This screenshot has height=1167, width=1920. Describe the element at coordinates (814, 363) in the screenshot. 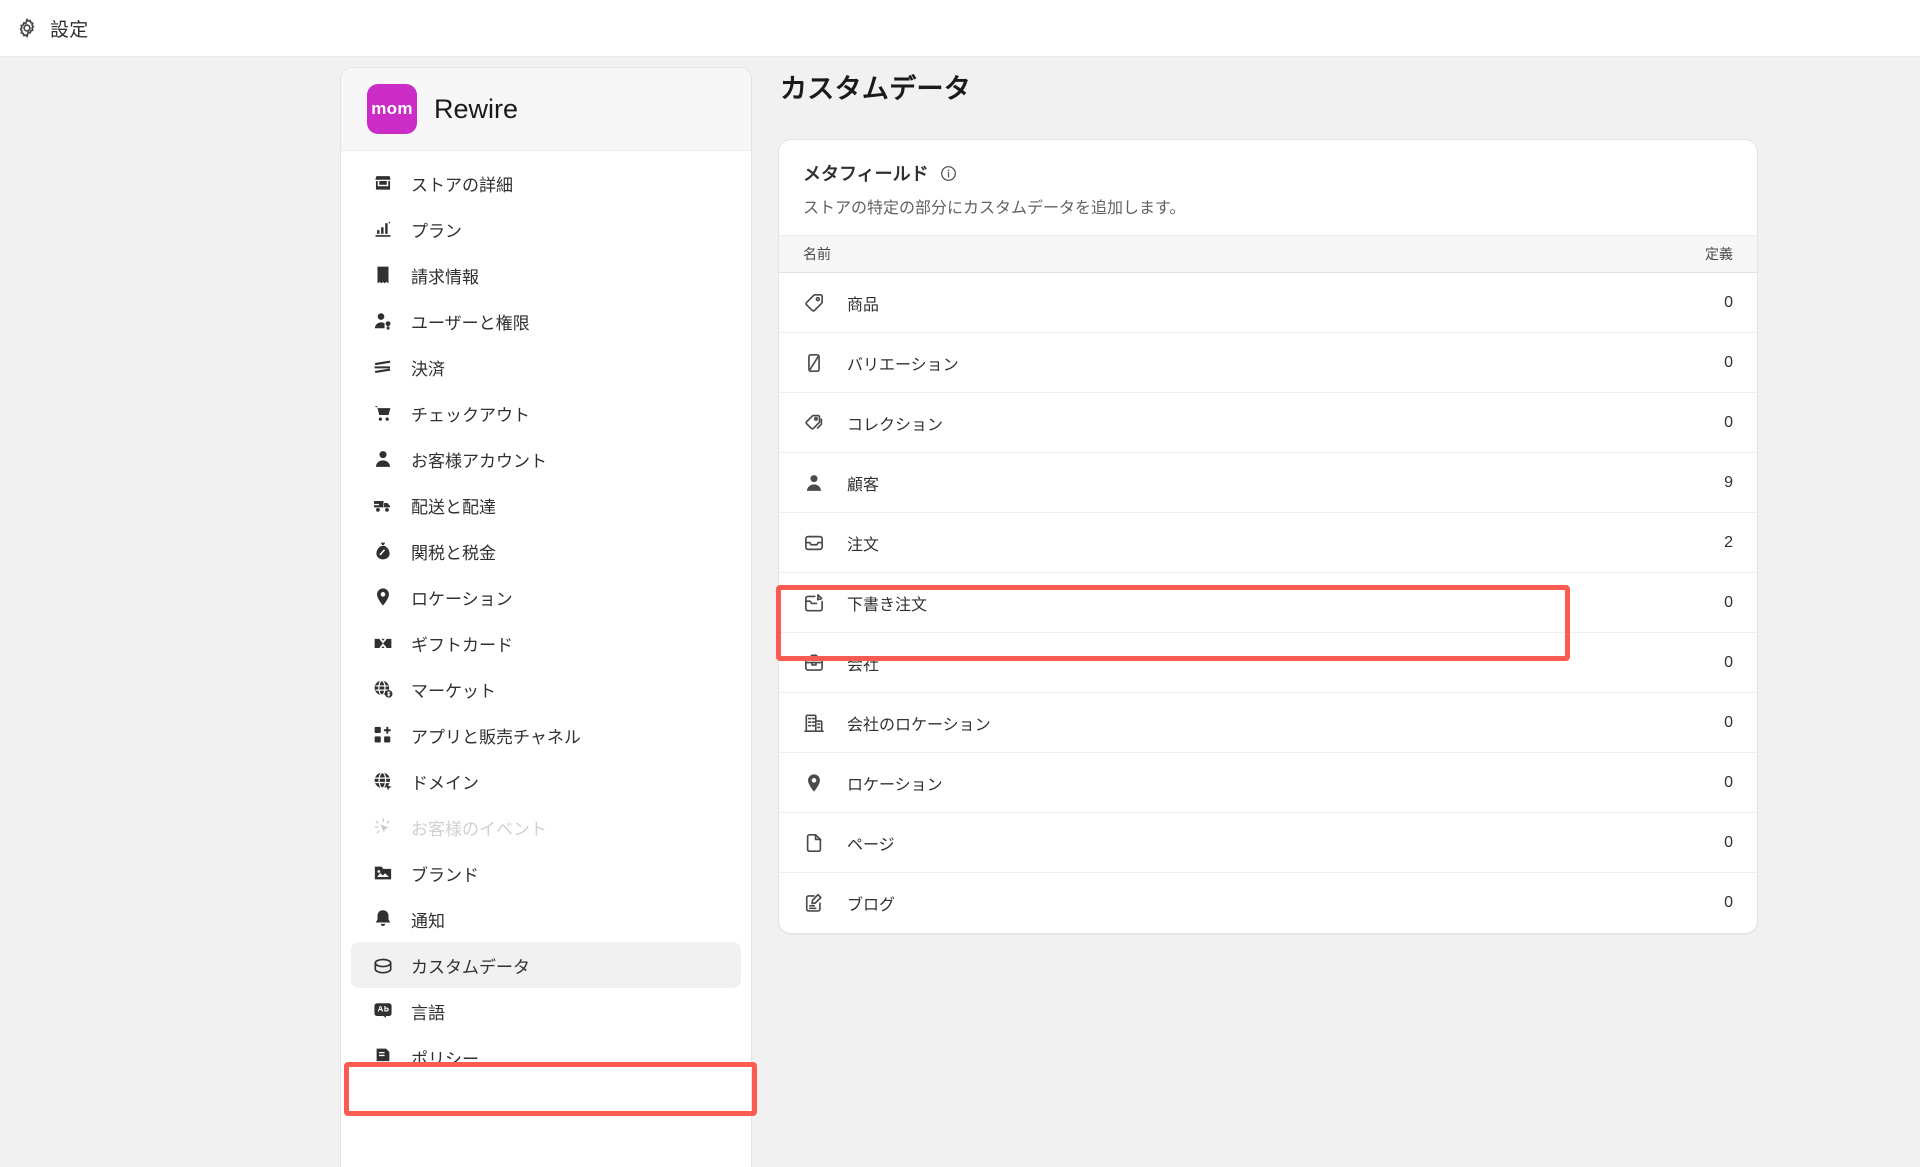

I see `variant-icon` at that location.